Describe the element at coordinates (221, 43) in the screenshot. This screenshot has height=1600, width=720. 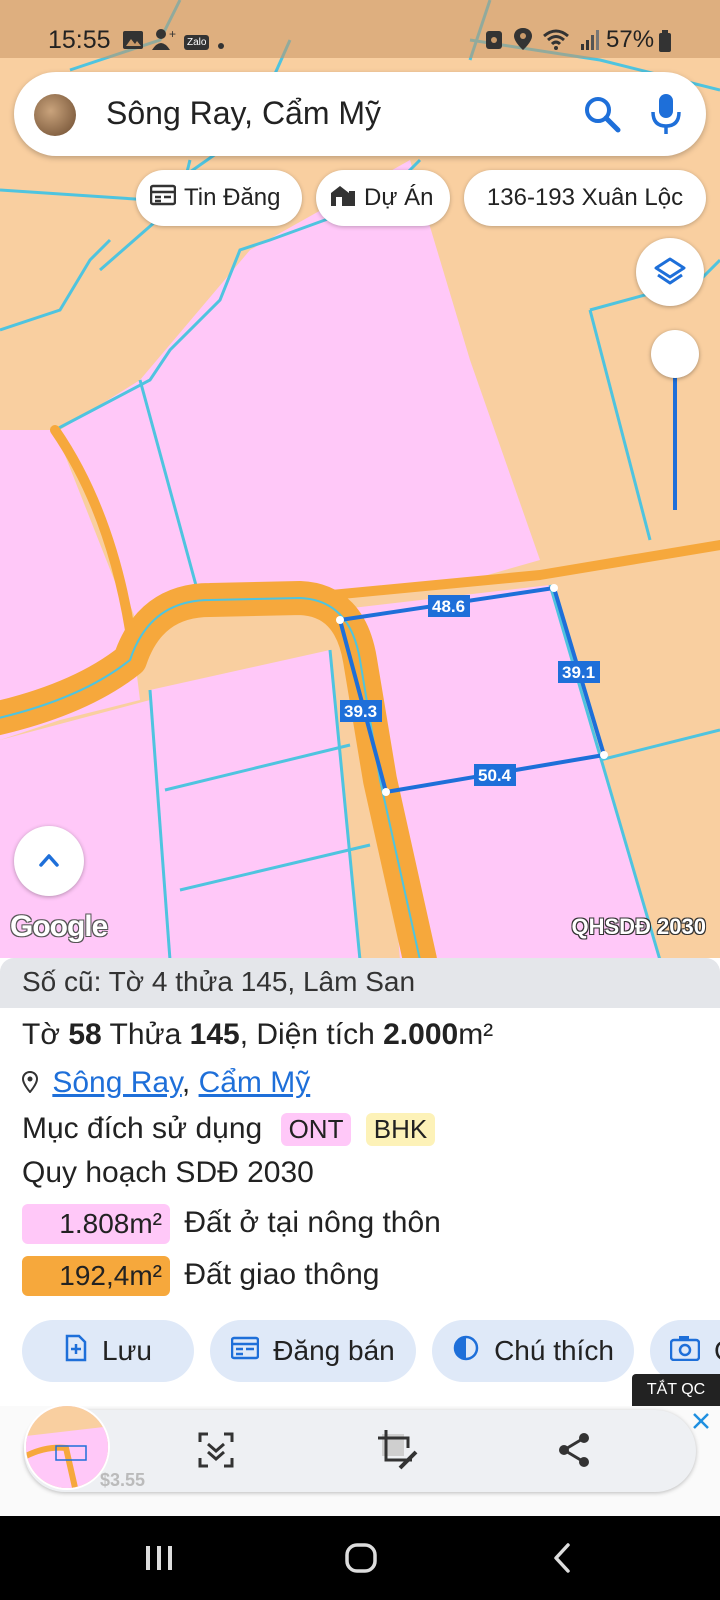
I see `dot-icon` at that location.